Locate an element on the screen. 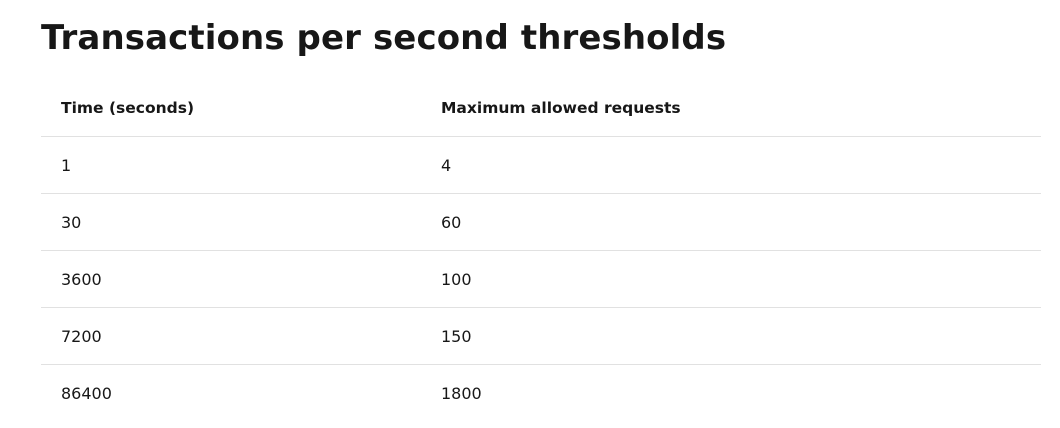 This screenshot has height=428, width=1060. table-row: 30 60 is located at coordinates (541, 222).